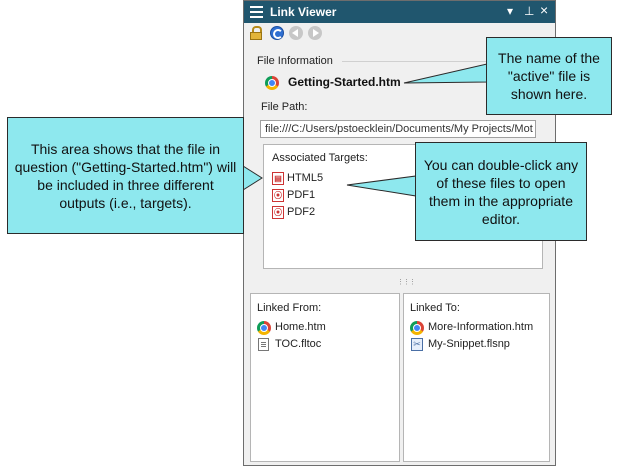  Describe the element at coordinates (510, 11) in the screenshot. I see `dropdown-arrow-icon: ▾` at that location.